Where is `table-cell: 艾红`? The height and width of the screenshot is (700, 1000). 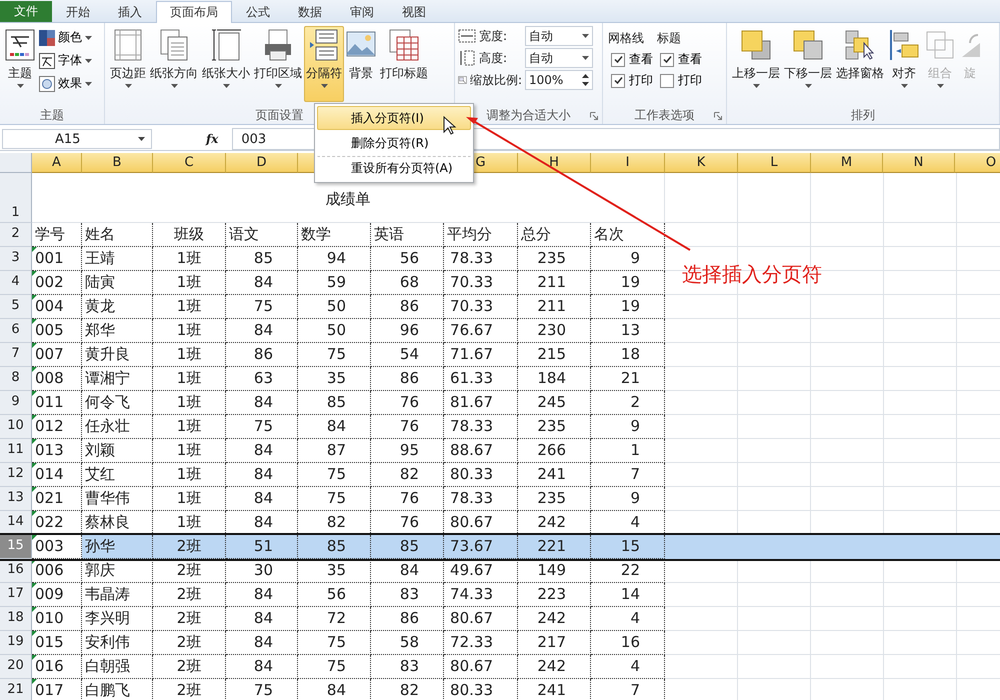 table-cell: 艾红 is located at coordinates (117, 475).